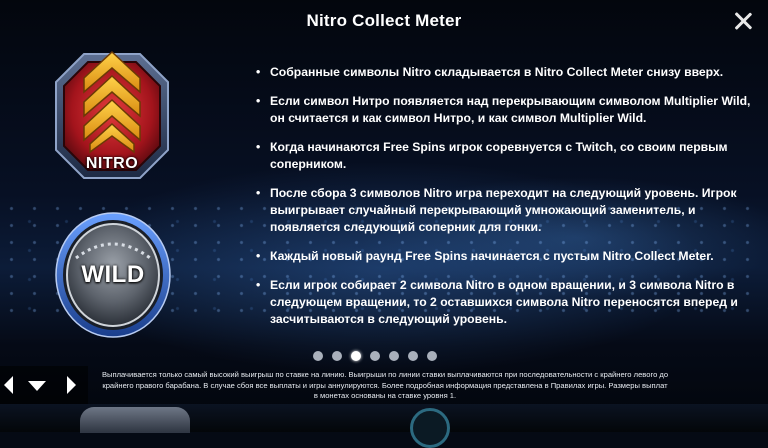 The width and height of the screenshot is (768, 448). I want to click on page-dot-3-active, so click(356, 356).